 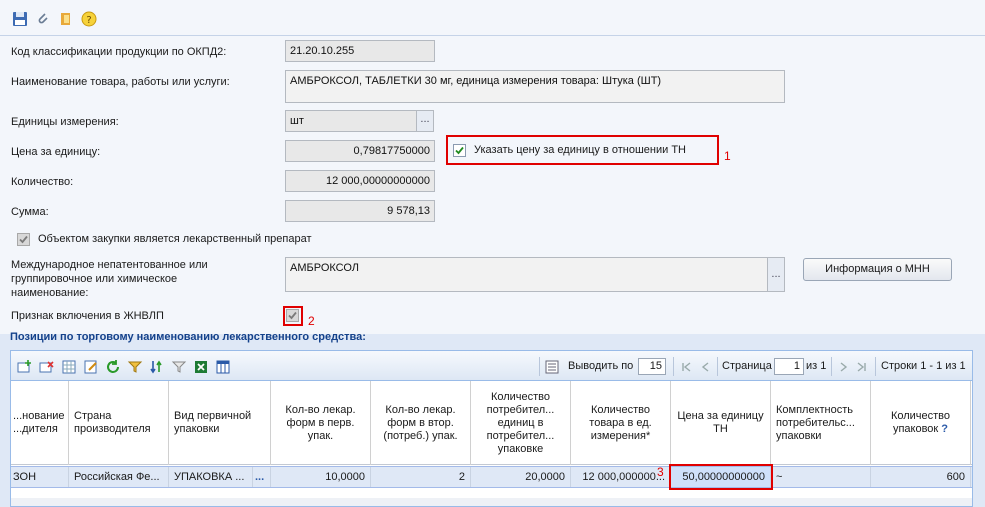 What do you see at coordinates (862, 367) in the screenshot?
I see `last-page-icon` at bounding box center [862, 367].